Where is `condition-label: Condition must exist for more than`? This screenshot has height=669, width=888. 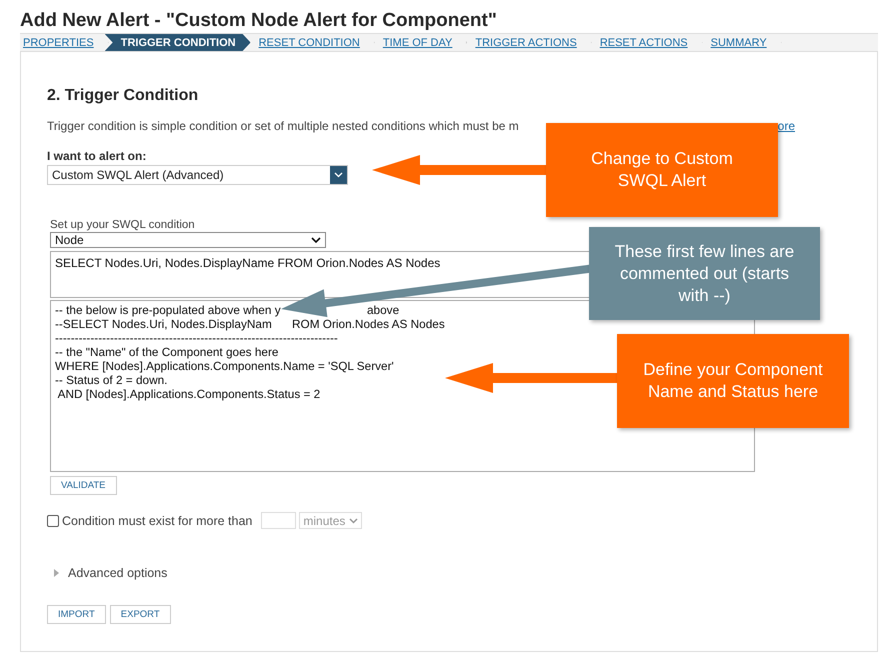
condition-label: Condition must exist for more than is located at coordinates (157, 521).